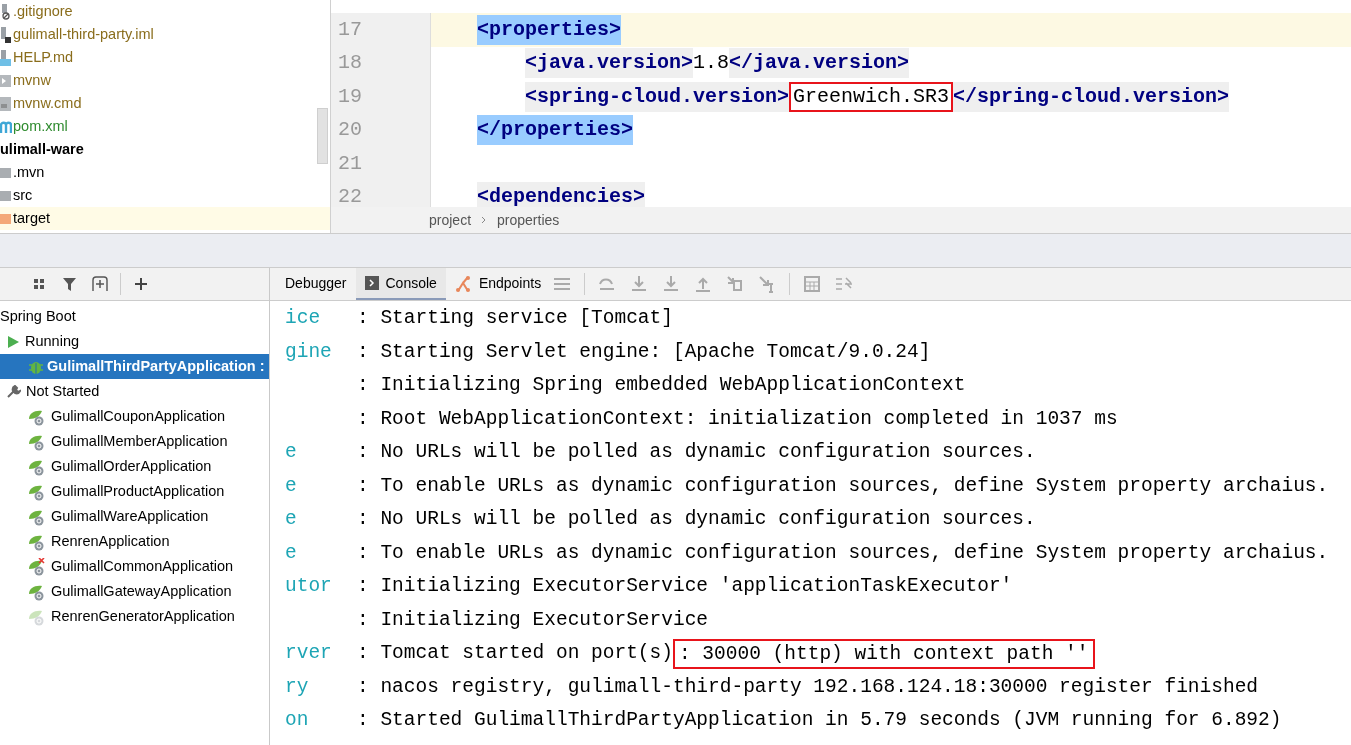 The image size is (1351, 745). I want to click on project-tree-item: mvnw, so click(165, 80).